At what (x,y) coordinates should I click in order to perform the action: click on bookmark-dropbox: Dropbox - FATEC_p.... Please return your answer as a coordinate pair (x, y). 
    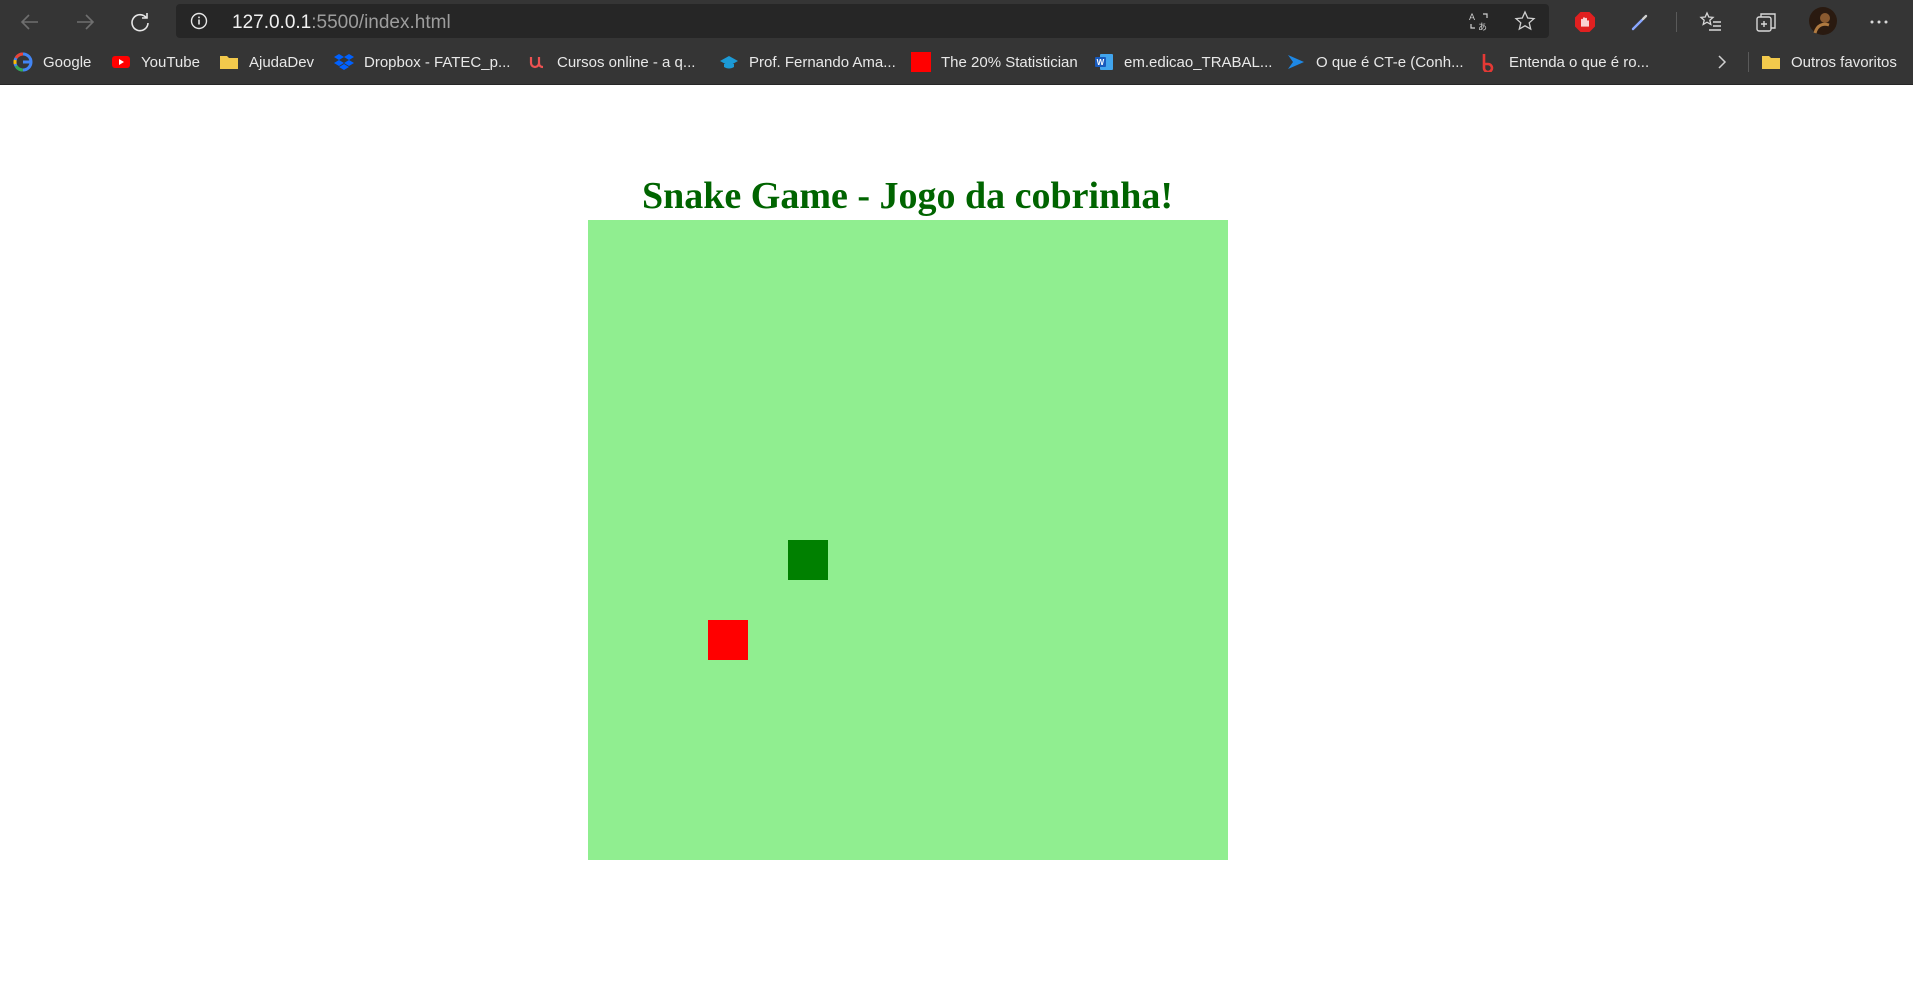
    Looking at the image, I should click on (422, 62).